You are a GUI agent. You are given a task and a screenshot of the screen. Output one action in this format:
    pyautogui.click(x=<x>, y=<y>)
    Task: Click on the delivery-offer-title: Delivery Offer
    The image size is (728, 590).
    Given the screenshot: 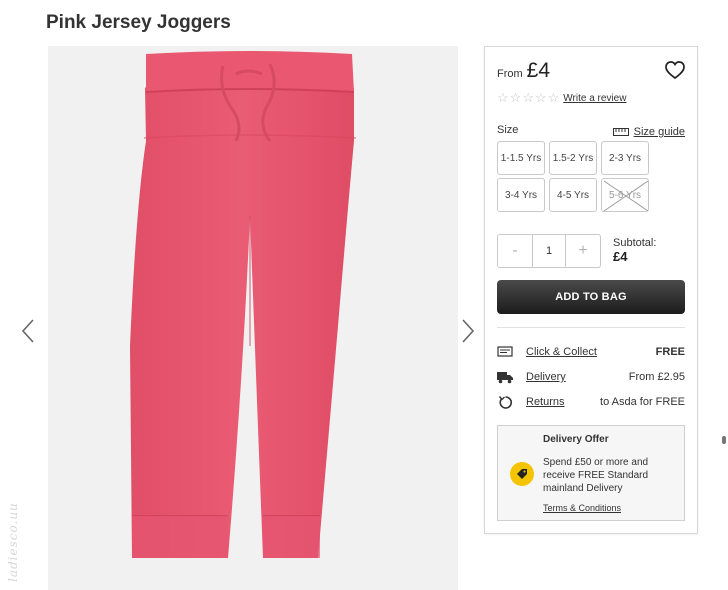 What is the action you would take?
    pyautogui.click(x=576, y=439)
    